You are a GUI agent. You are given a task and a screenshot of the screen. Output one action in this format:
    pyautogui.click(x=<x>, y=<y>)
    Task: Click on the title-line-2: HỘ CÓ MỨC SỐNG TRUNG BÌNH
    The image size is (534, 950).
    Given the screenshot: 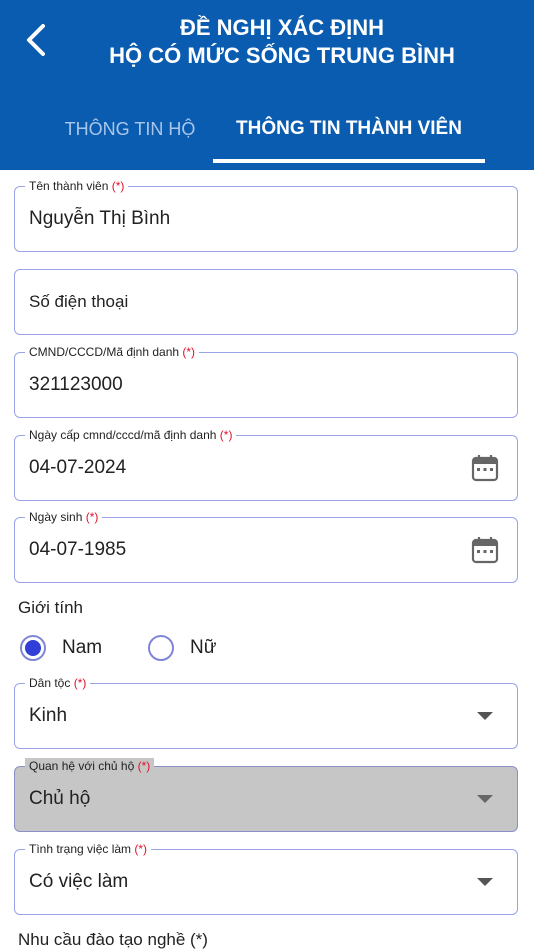 What is the action you would take?
    pyautogui.click(x=282, y=55)
    